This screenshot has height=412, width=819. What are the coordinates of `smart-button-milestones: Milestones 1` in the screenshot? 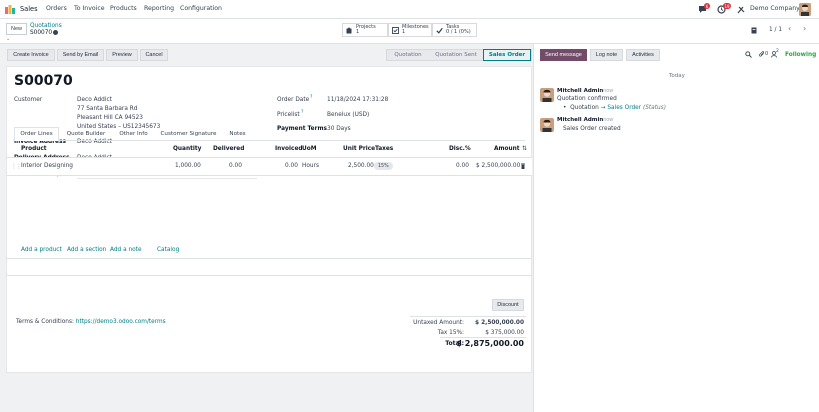 It's located at (410, 30).